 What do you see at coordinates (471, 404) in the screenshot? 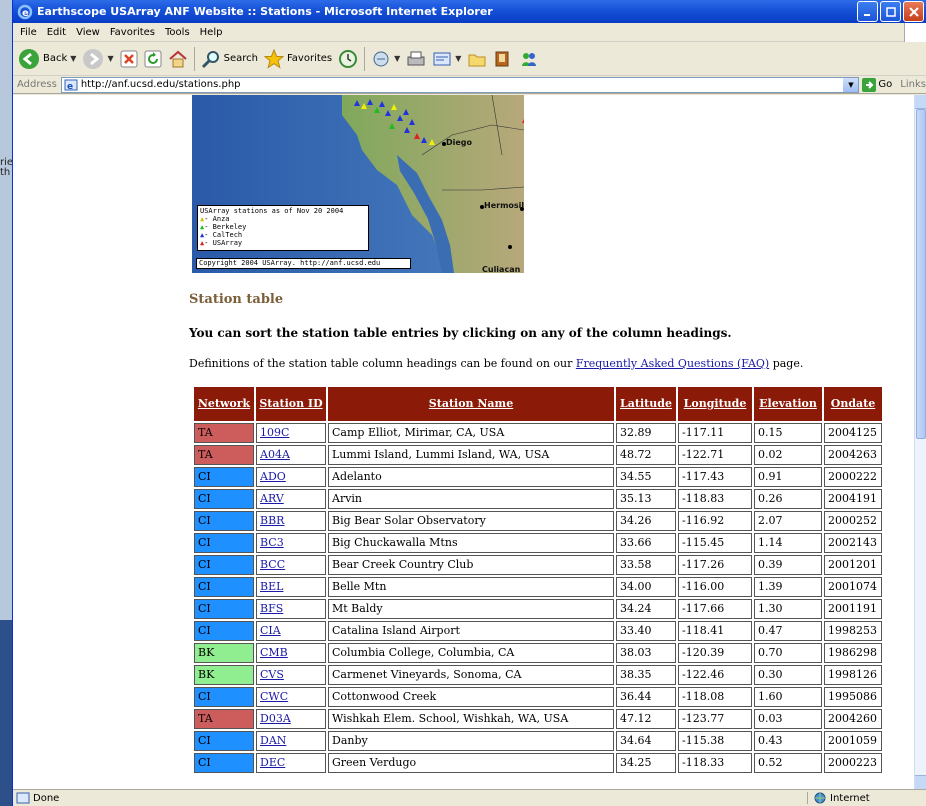
I see `col-header-station-name: Station Name` at bounding box center [471, 404].